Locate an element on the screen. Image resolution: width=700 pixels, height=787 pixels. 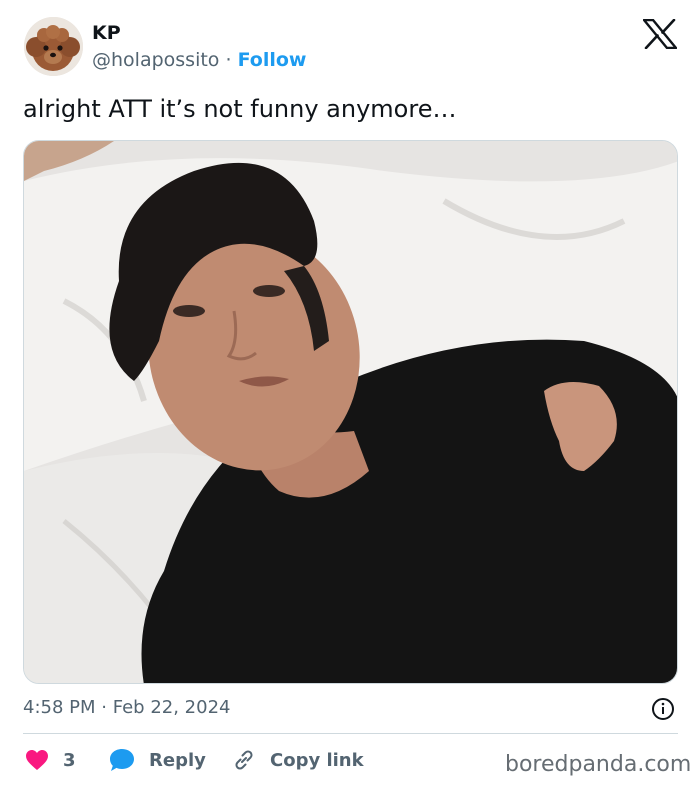
reply-button: Reply is located at coordinates (157, 760).